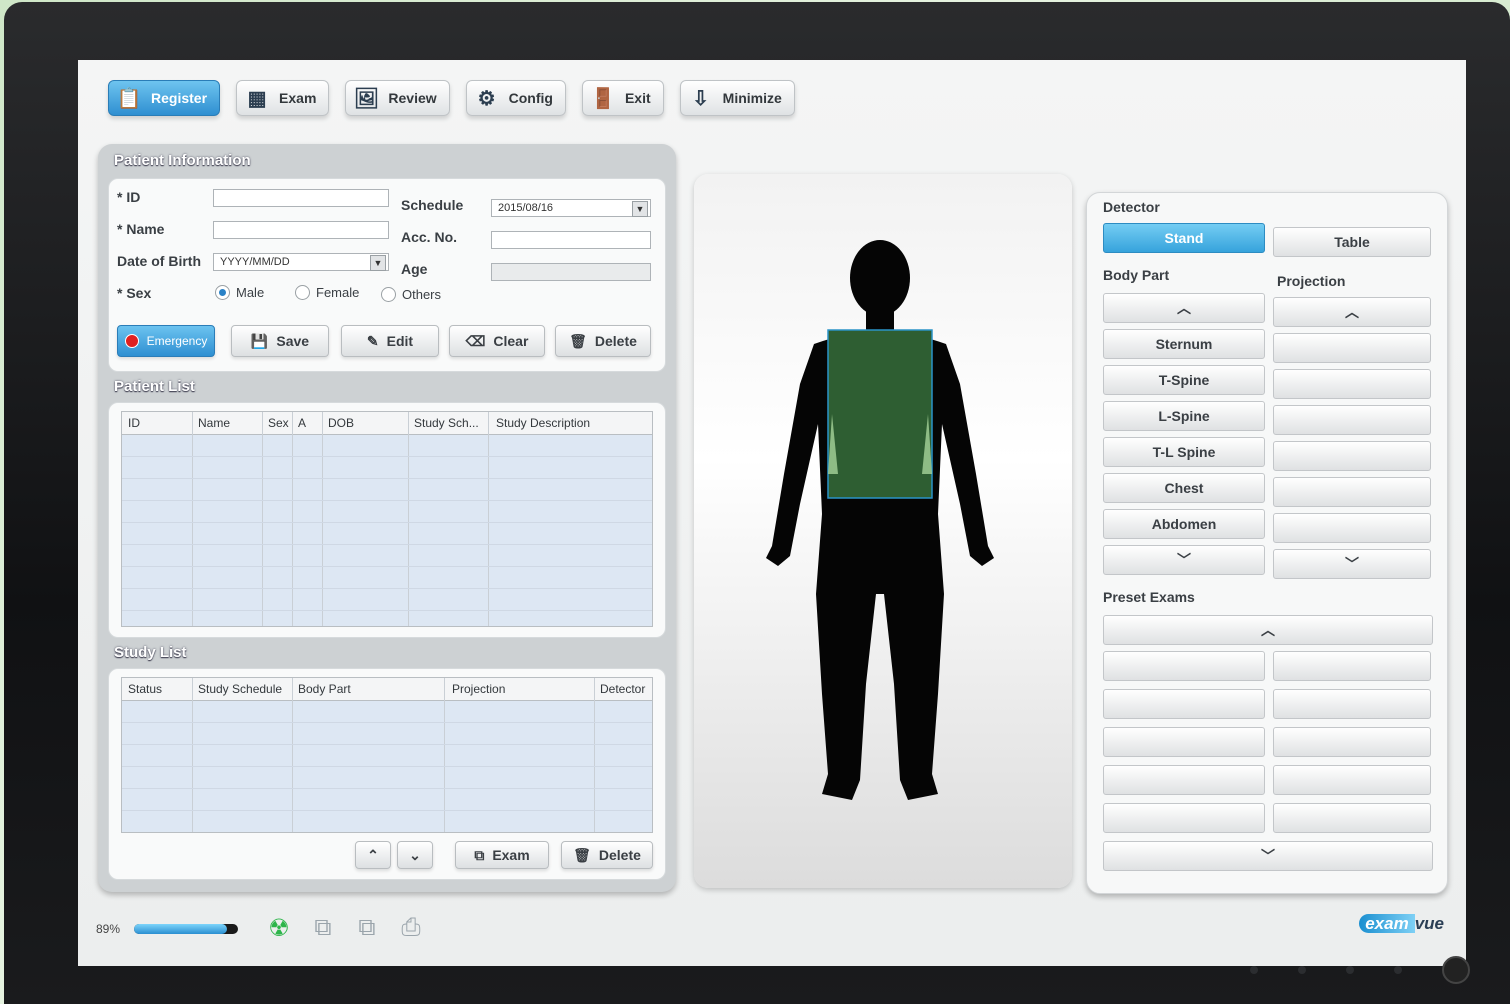 The image size is (1510, 1004). Describe the element at coordinates (240, 689) in the screenshot. I see `col-study-schedule: Study Schedule` at that location.